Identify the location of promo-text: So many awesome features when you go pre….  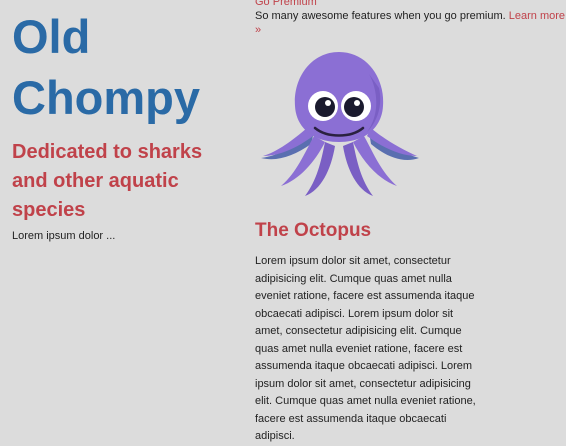
(380, 16).